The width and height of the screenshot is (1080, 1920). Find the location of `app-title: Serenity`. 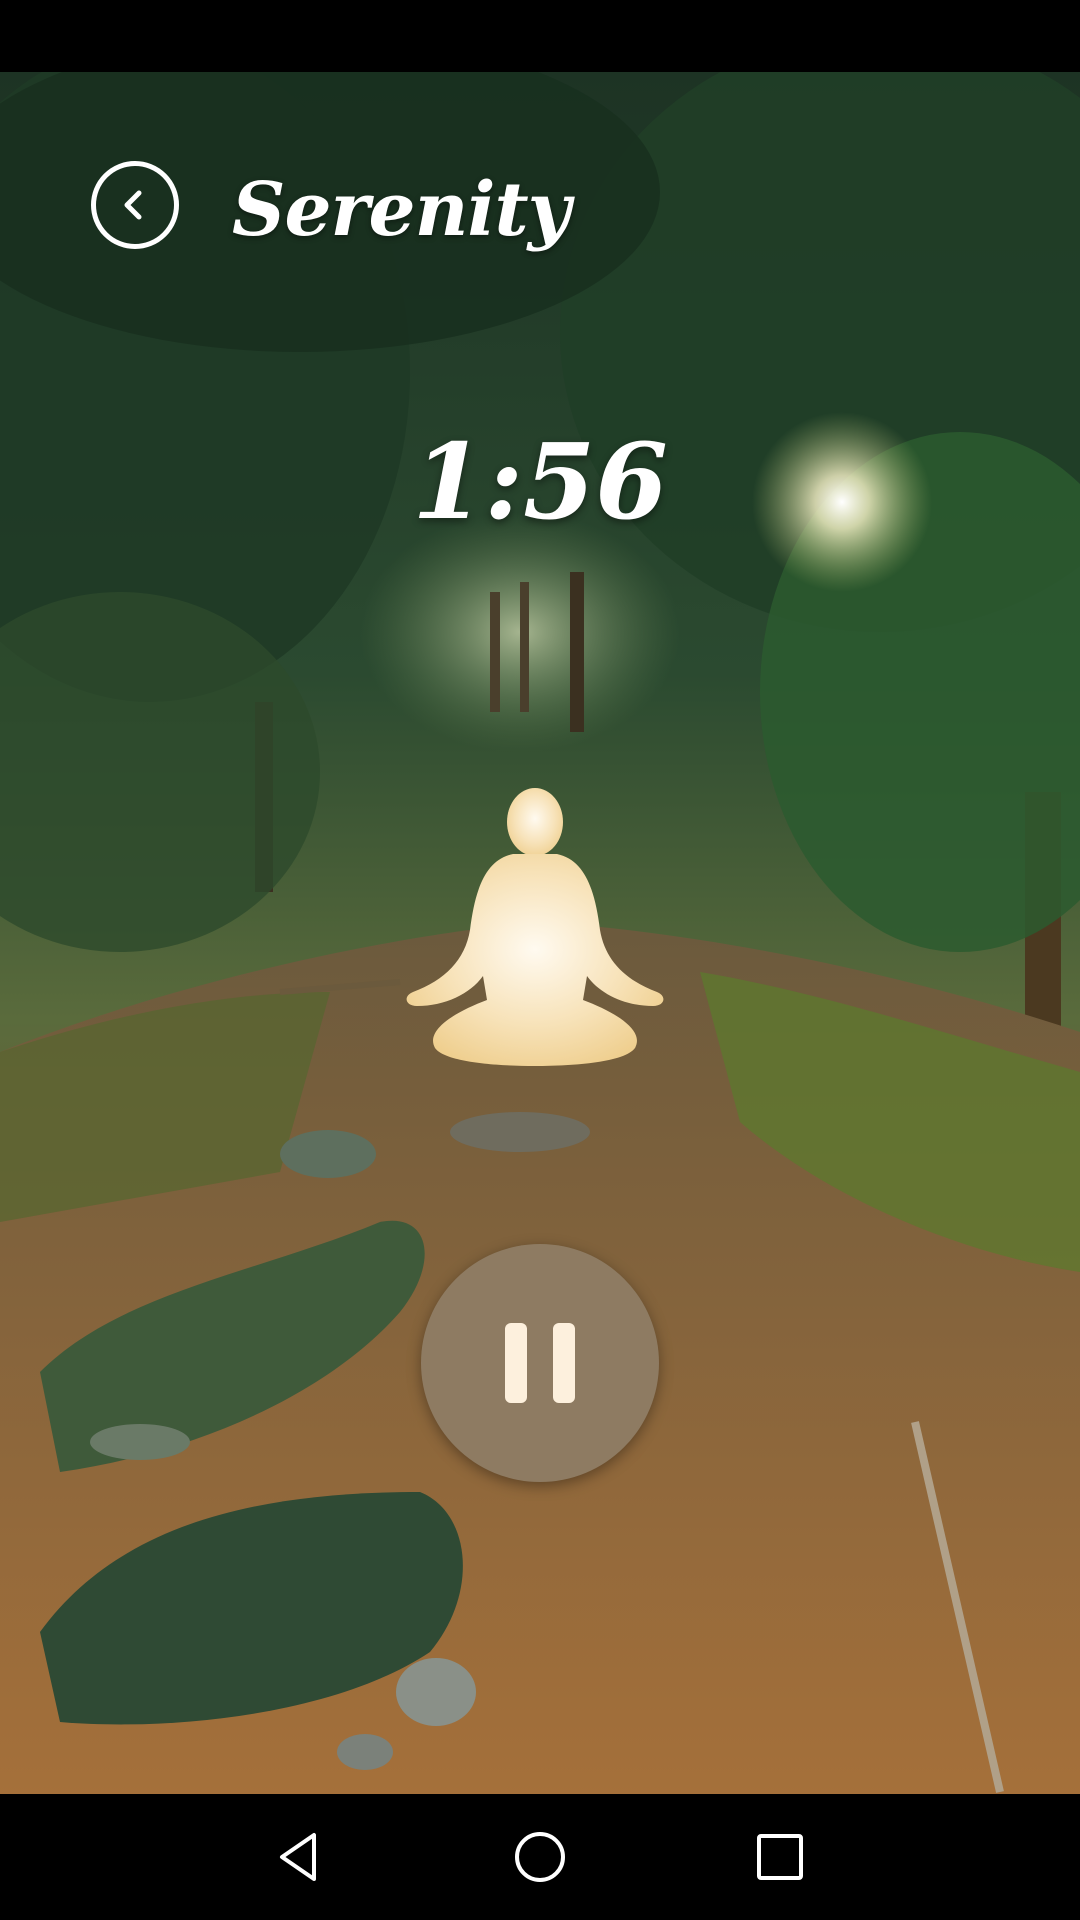

app-title: Serenity is located at coordinates (401, 210).